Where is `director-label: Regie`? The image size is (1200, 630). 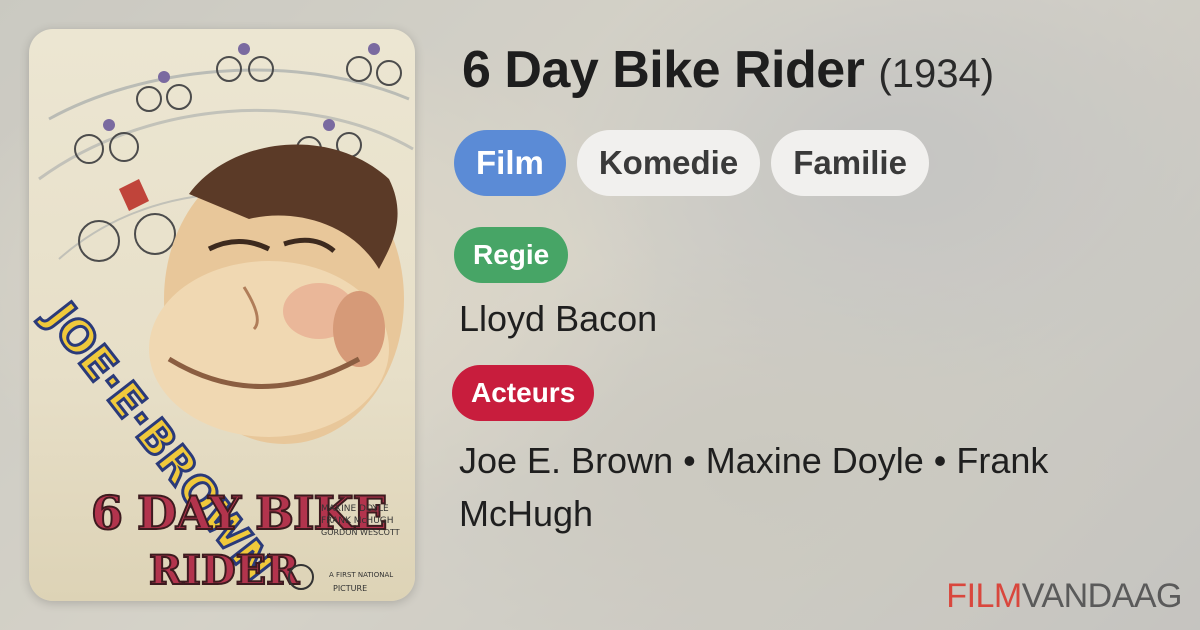
director-label: Regie is located at coordinates (511, 255).